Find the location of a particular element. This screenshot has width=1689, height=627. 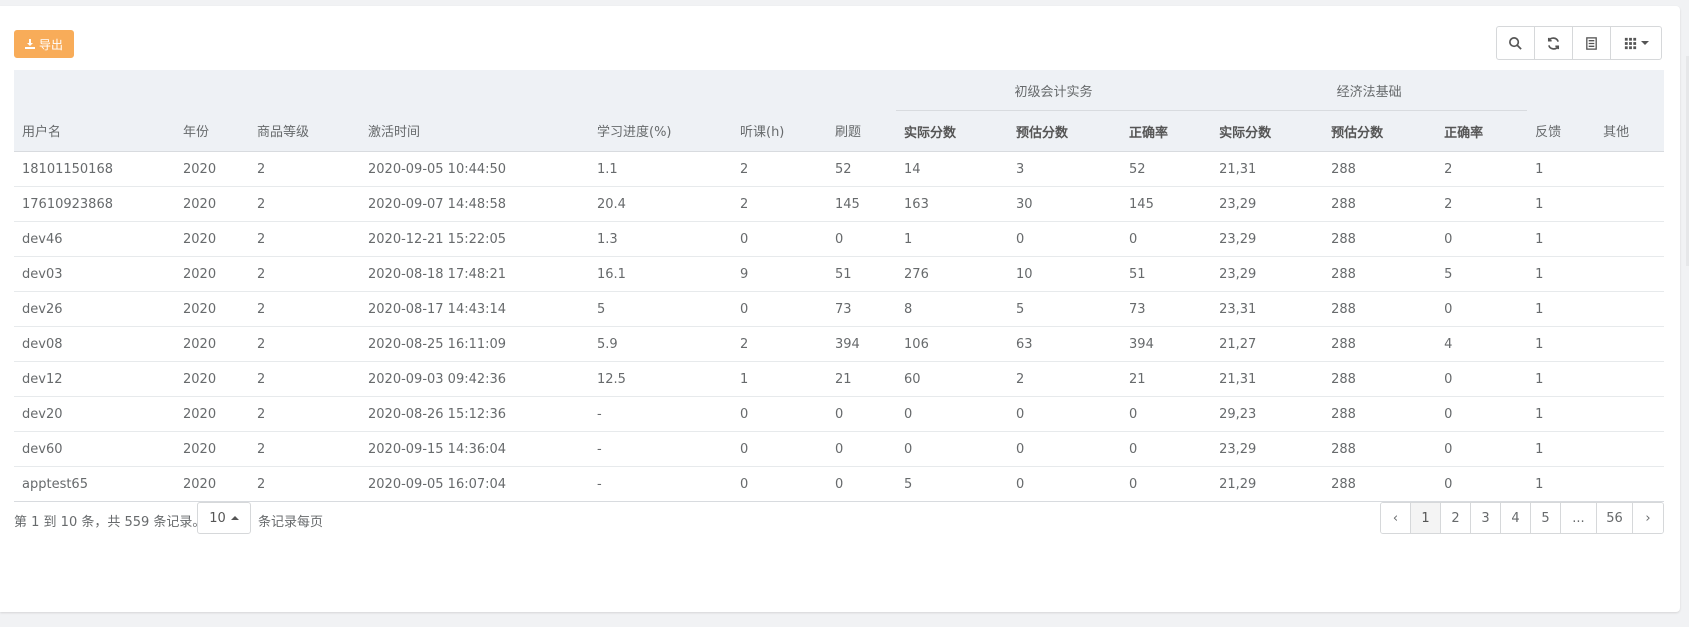

cell-progress: 5.9 is located at coordinates (660, 344).